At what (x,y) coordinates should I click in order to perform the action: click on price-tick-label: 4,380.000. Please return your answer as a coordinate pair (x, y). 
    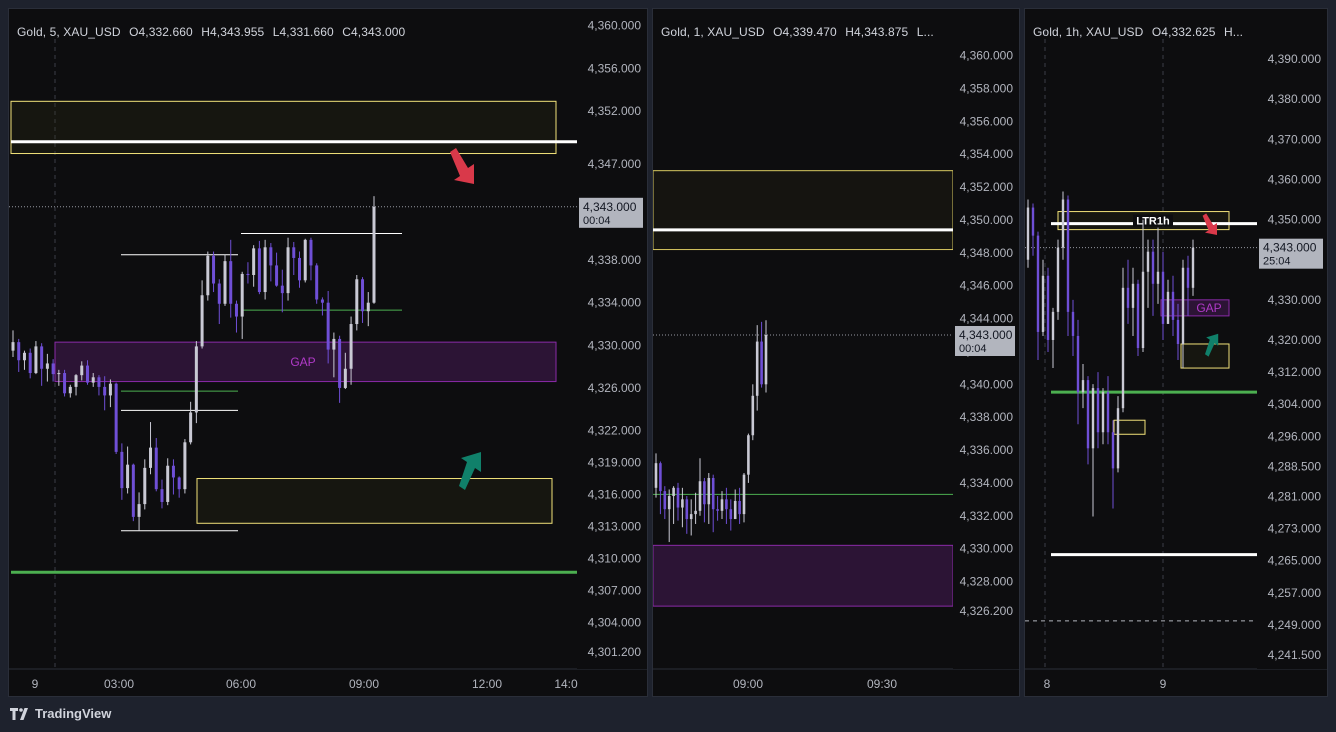
    Looking at the image, I should click on (1295, 99).